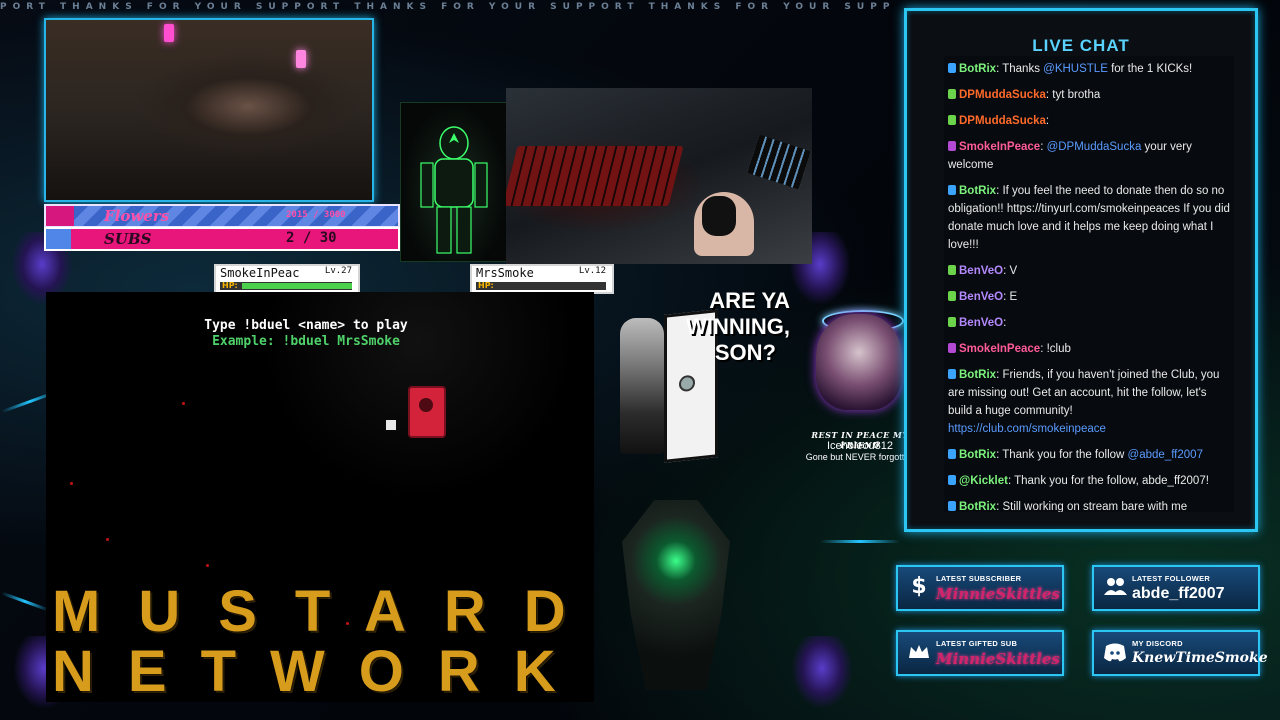 This screenshot has width=1280, height=720. Describe the element at coordinates (1075, 69) in the screenshot. I see `chat-mention: @KHUSTLE` at that location.